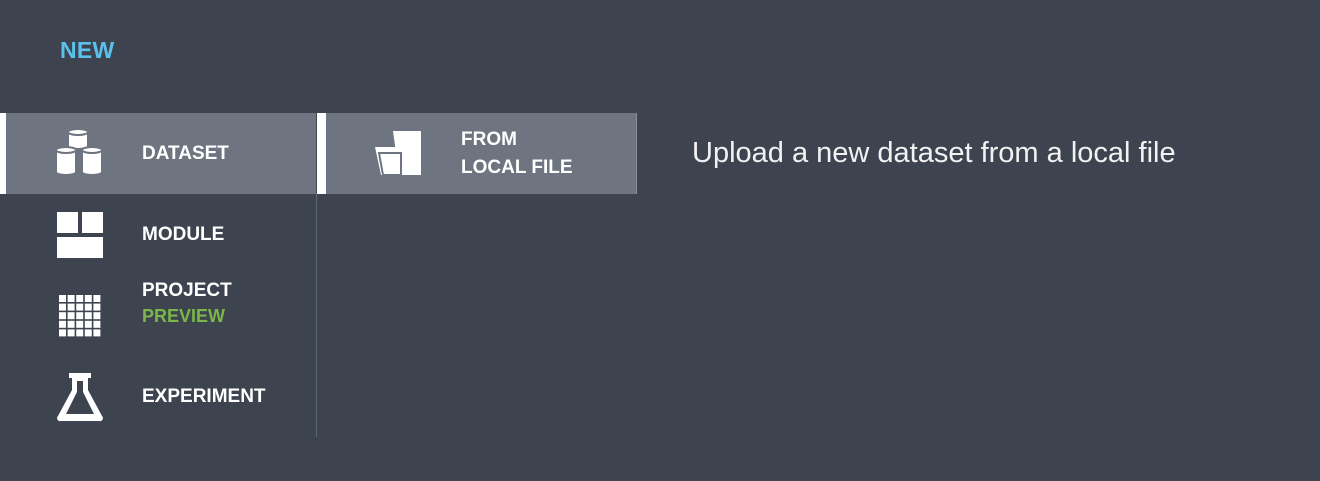 This screenshot has width=1320, height=481. Describe the element at coordinates (183, 234) in the screenshot. I see `category-label: MODULE` at that location.